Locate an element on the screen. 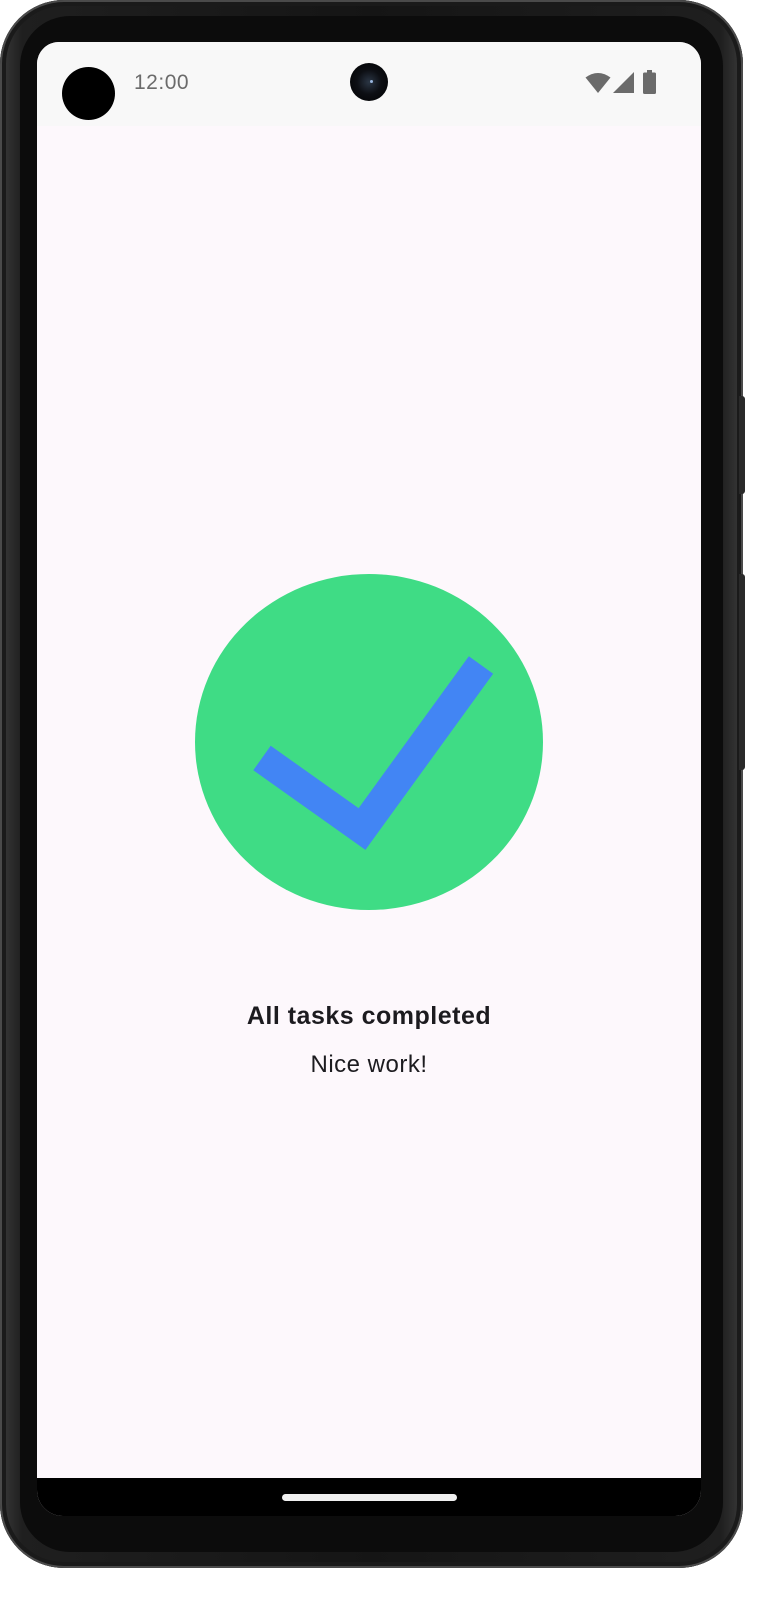 This screenshot has width=758, height=1600. wifi-icon is located at coordinates (598, 83).